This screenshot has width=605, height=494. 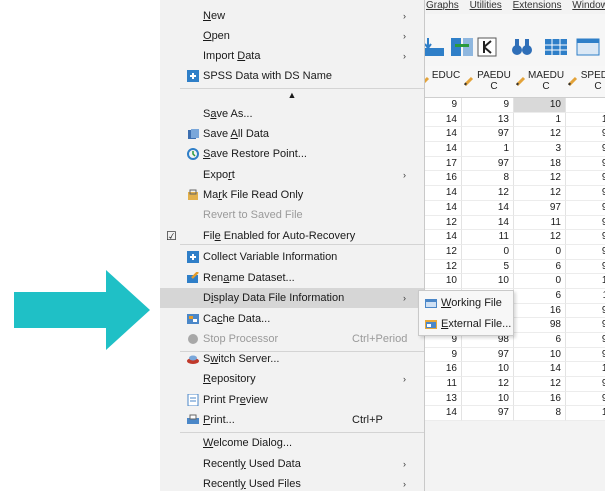 What do you see at coordinates (292, 379) in the screenshot?
I see `menu-item-repository: Repository ›` at bounding box center [292, 379].